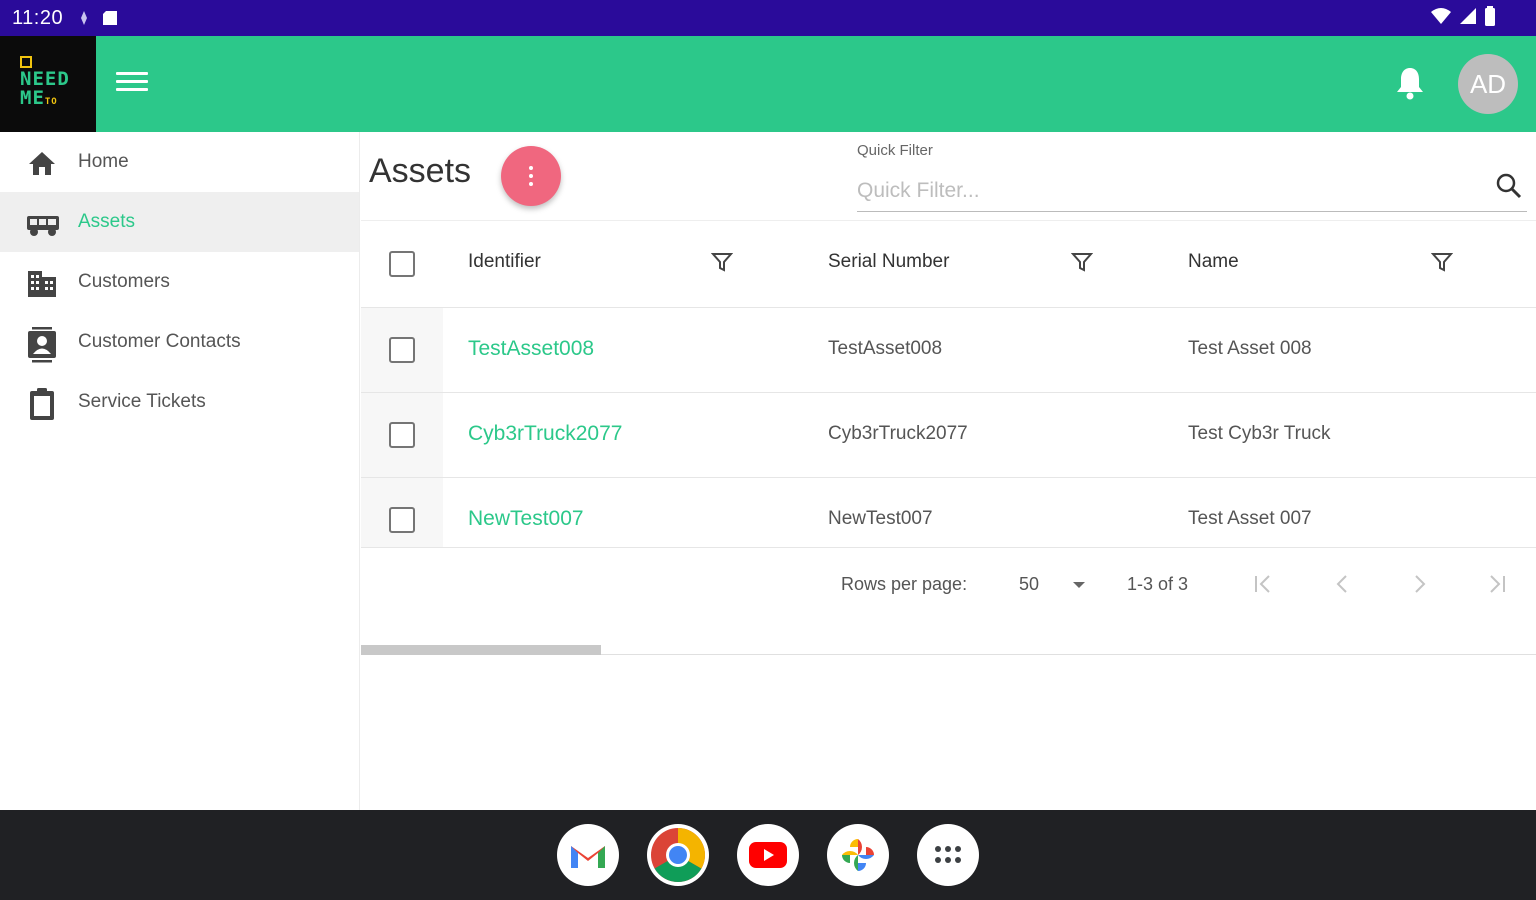 The width and height of the screenshot is (1536, 900). I want to click on previous-page-icon, so click(1343, 586).